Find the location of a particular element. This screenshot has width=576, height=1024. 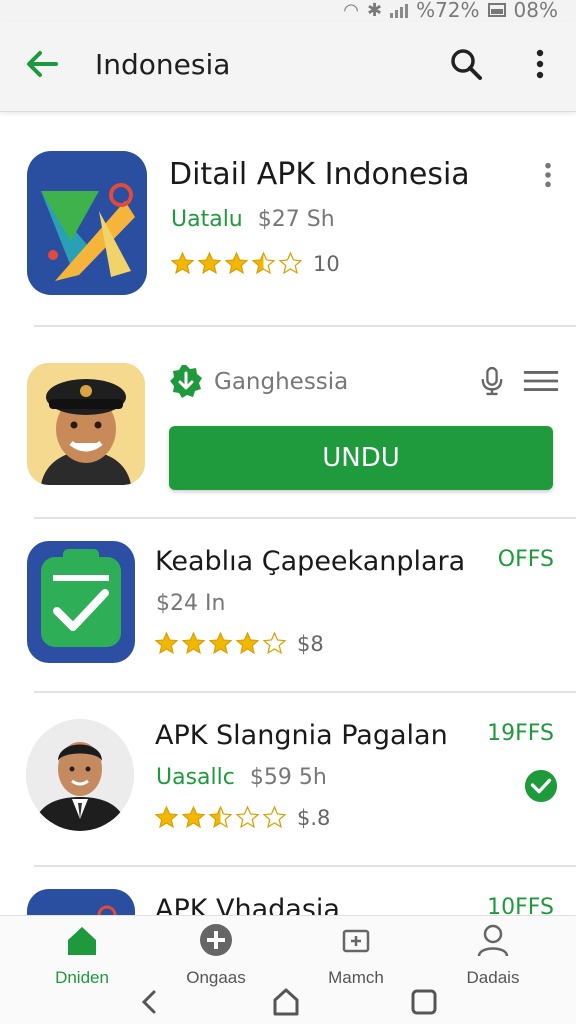

install-button: UNDU is located at coordinates (361, 458).